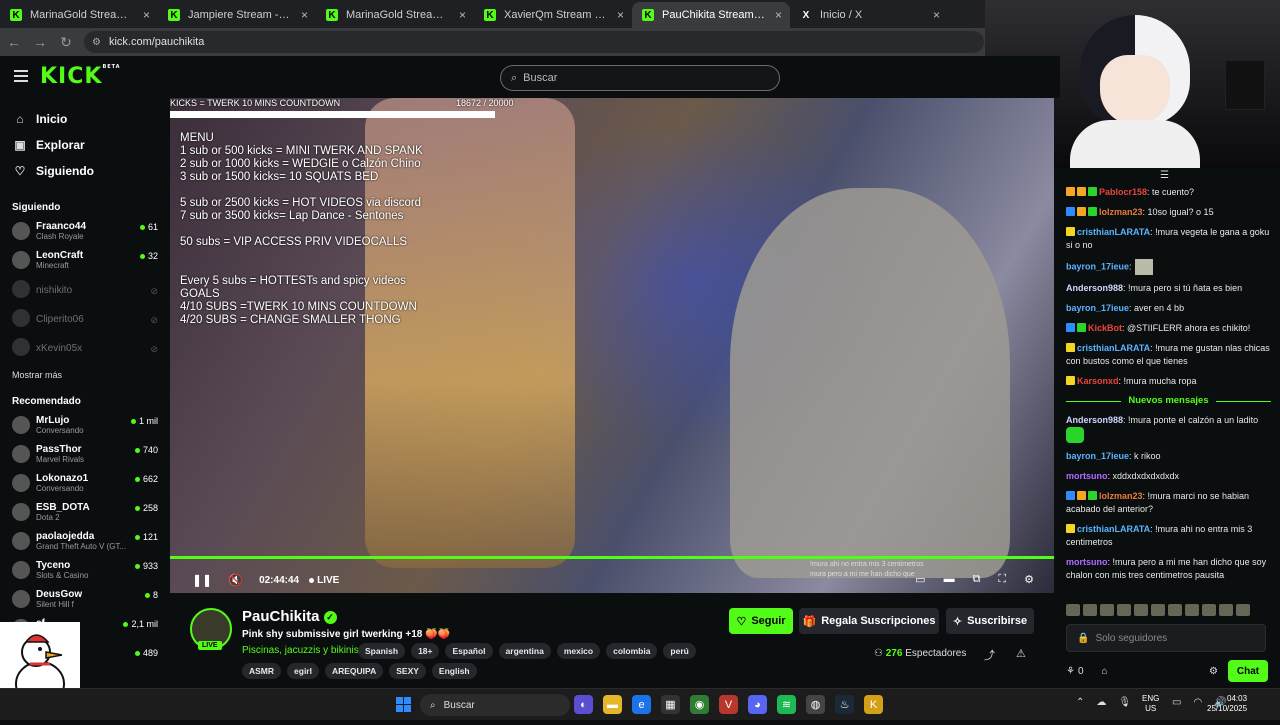 This screenshot has width=1280, height=725. Describe the element at coordinates (403, 704) in the screenshot. I see `windows-start-icon` at that location.